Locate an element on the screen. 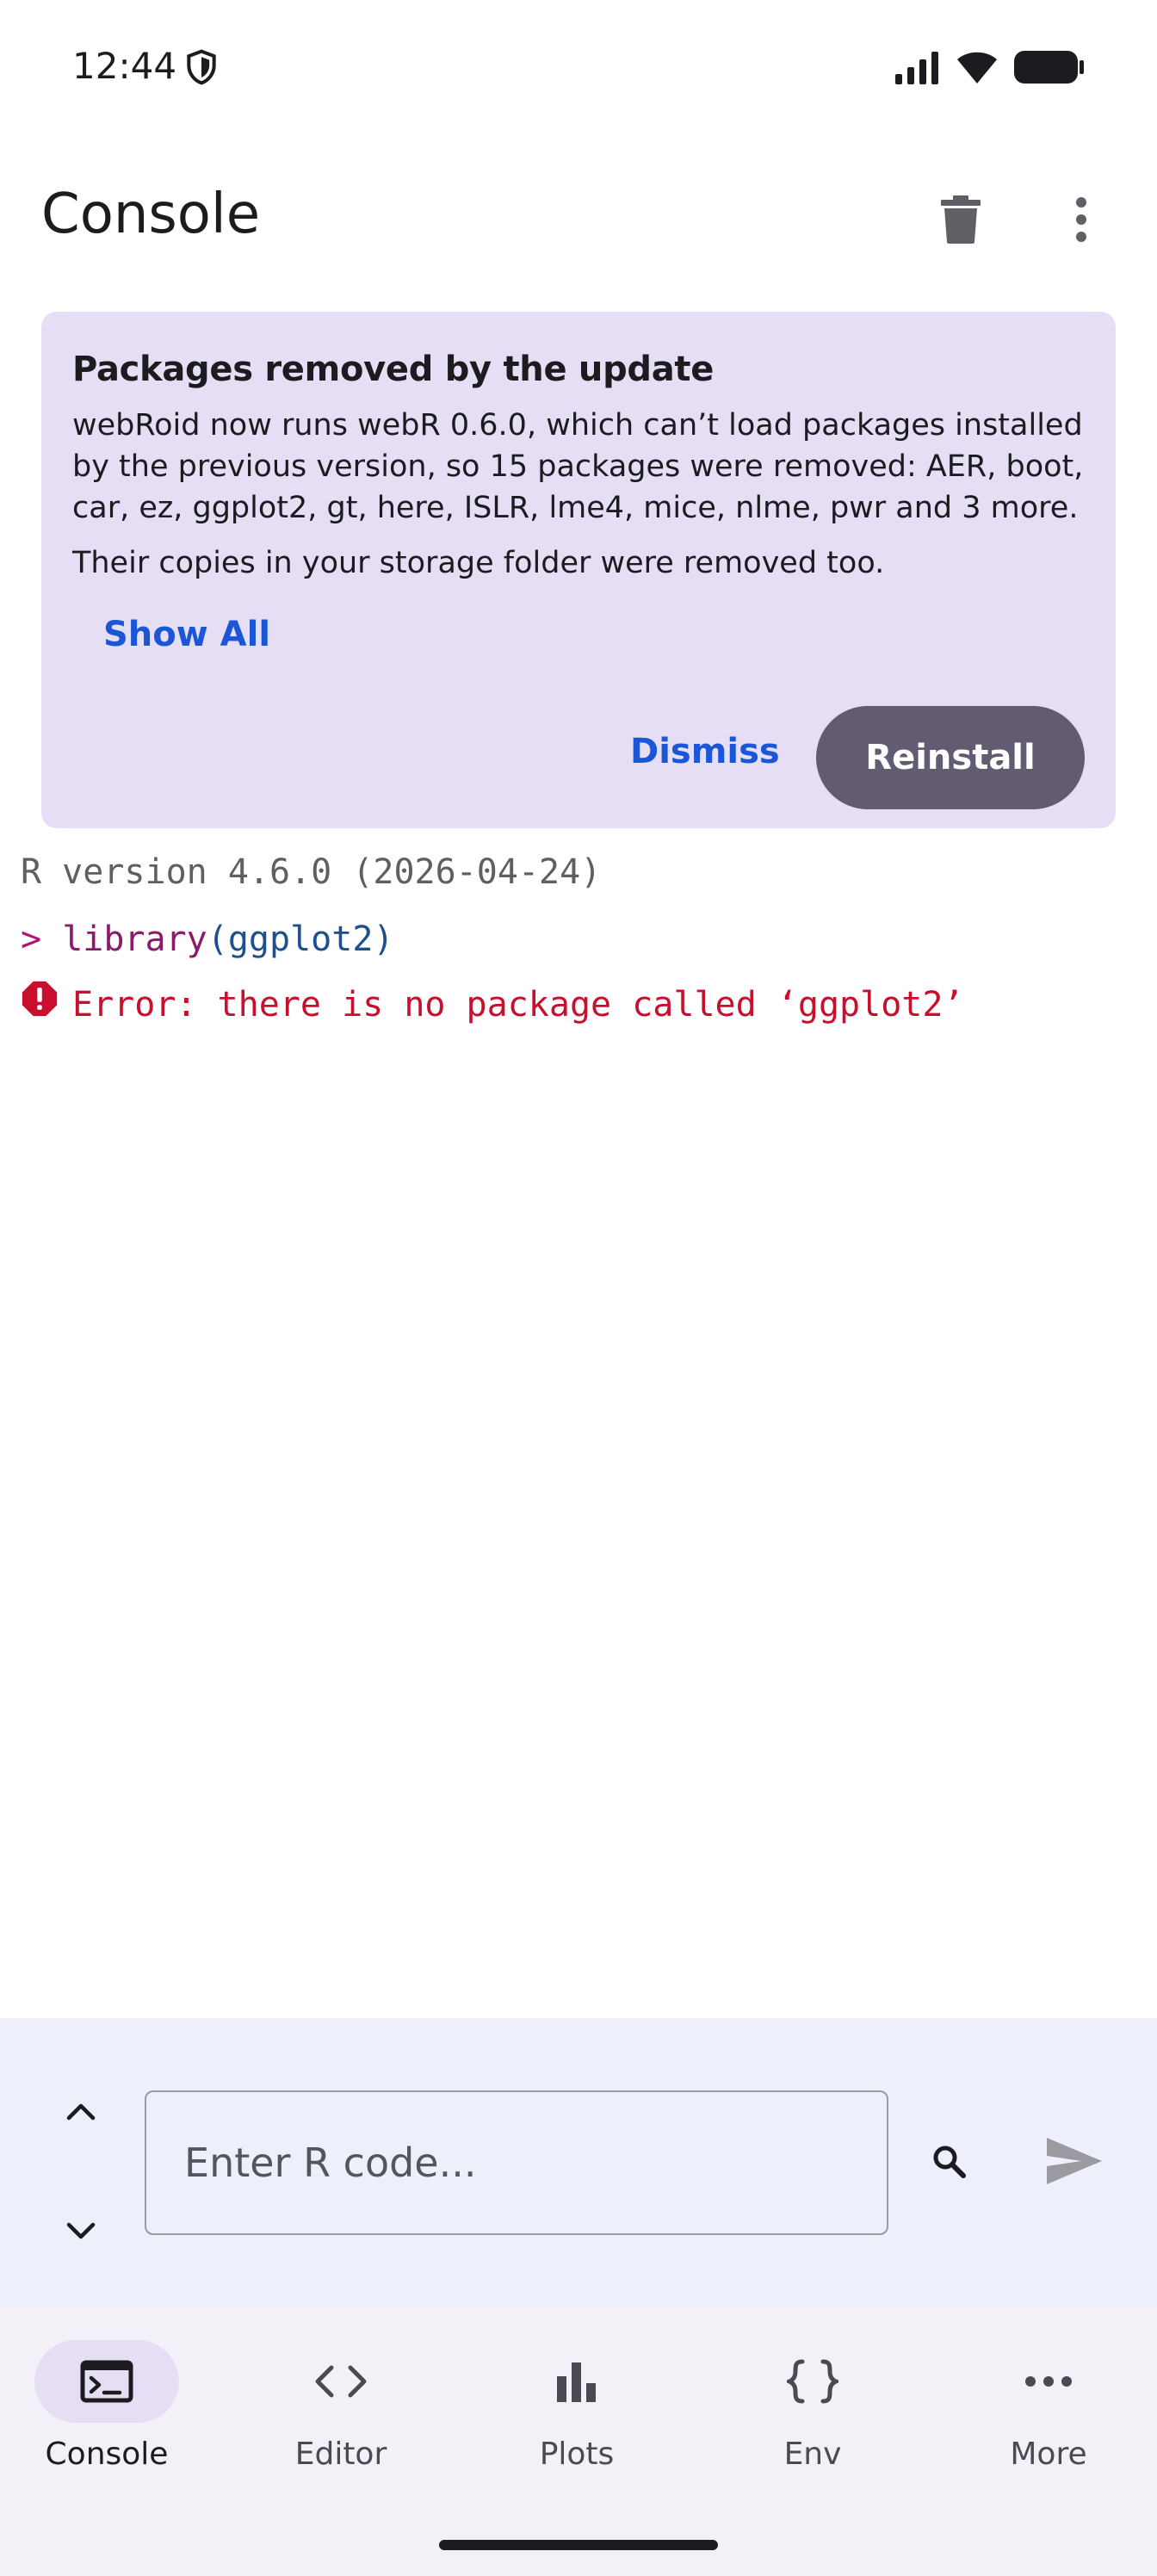  nav-label-editor: Editor is located at coordinates (340, 2454).